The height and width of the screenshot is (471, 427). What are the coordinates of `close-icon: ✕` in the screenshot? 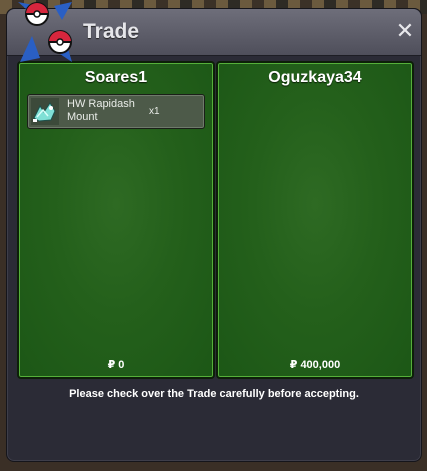 It's located at (405, 31).